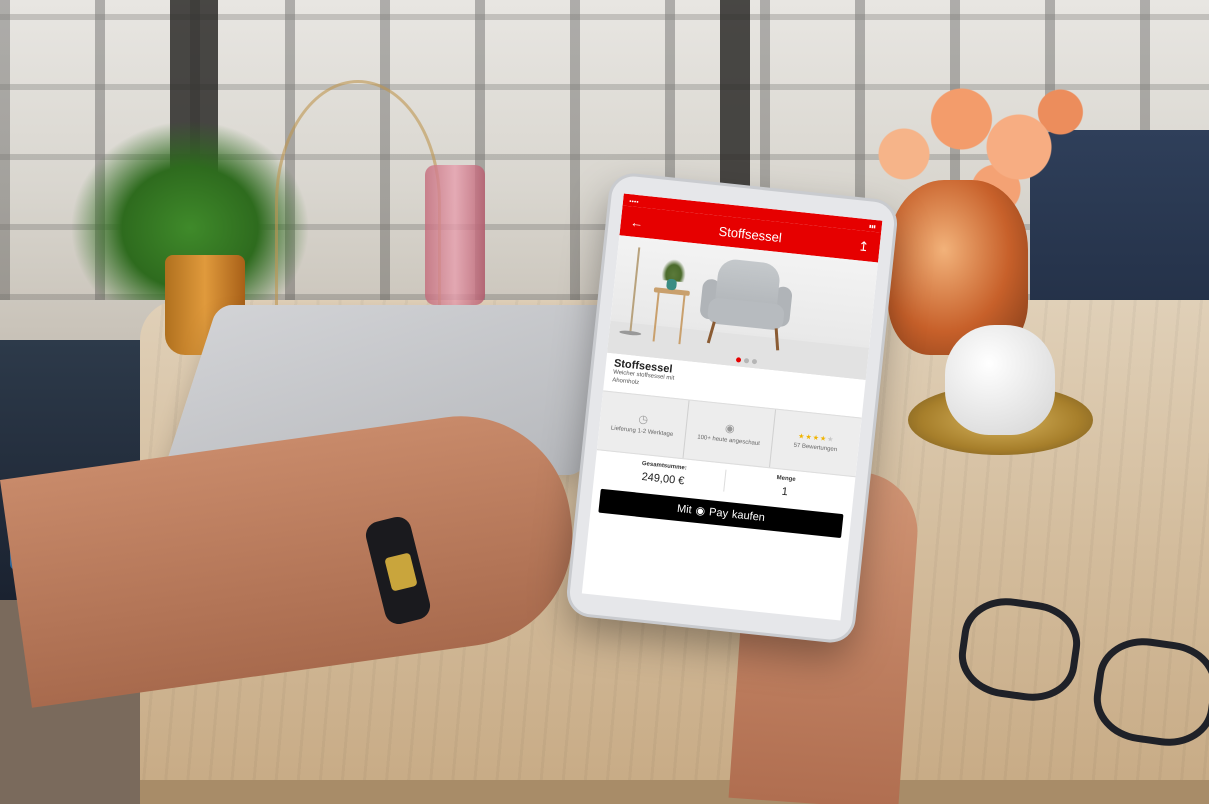  I want to click on status-battery: ▮▮▮, so click(872, 225).